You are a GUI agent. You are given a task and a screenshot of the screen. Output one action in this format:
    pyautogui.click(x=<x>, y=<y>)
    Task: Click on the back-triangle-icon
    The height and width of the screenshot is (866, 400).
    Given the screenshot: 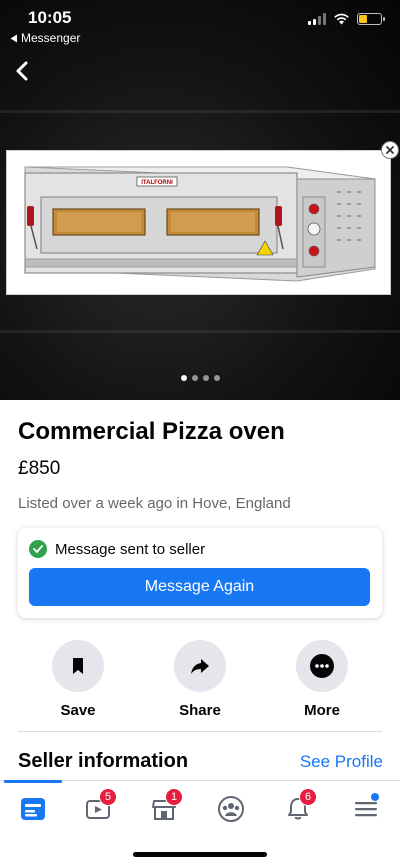 What is the action you would take?
    pyautogui.click(x=13, y=38)
    